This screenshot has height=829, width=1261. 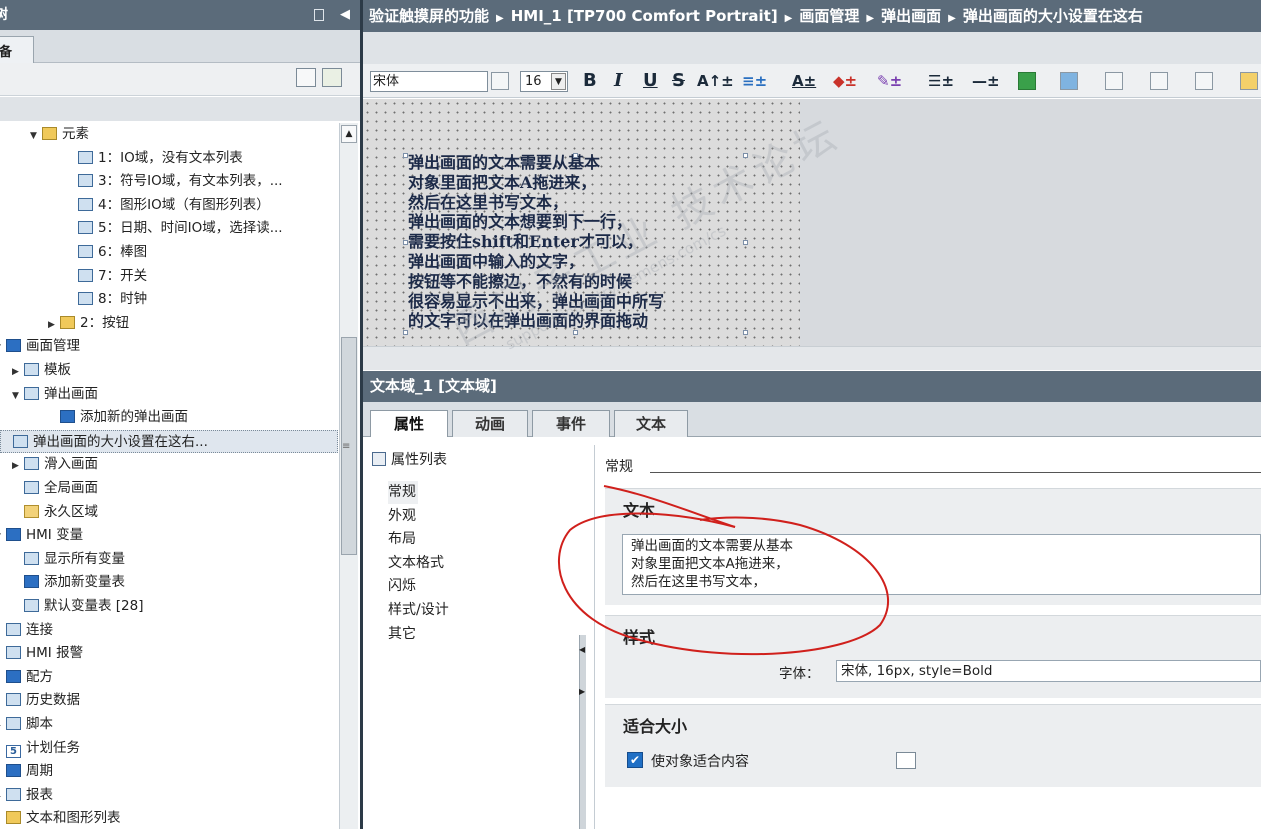 What do you see at coordinates (582, 649) in the screenshot?
I see `collapse-left-icon: ◀` at bounding box center [582, 649].